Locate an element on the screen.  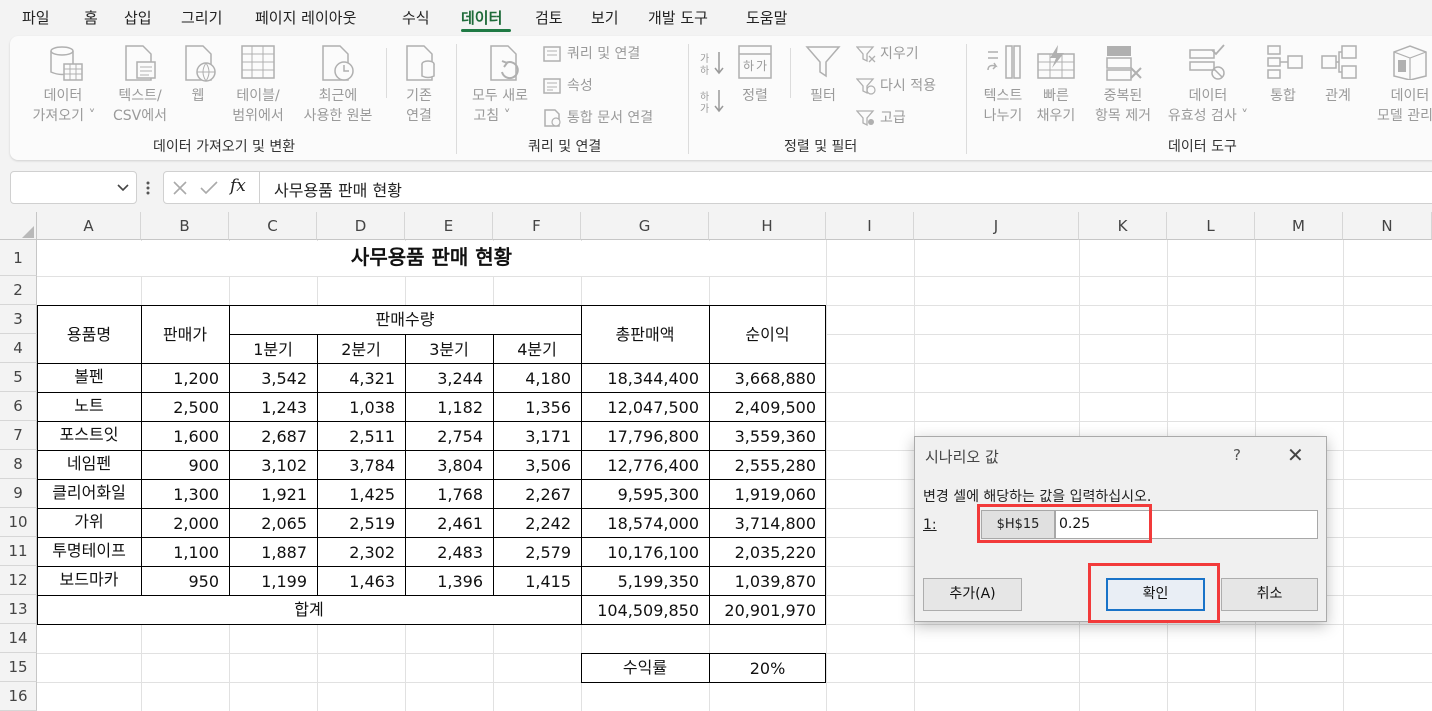
cell-q1: 1,887 is located at coordinates (273, 552).